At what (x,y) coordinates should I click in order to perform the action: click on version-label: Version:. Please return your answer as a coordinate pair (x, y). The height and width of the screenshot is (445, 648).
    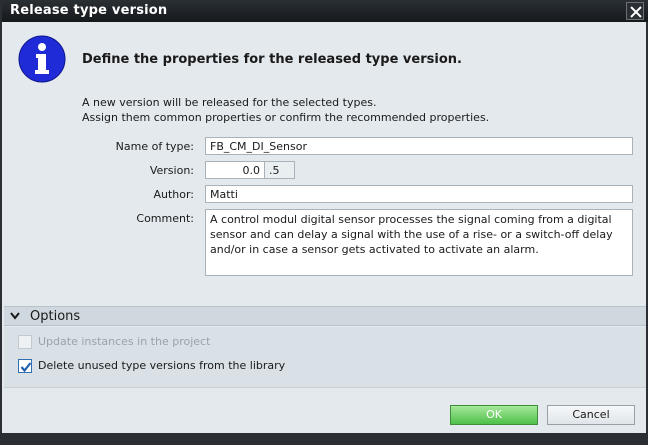
    Looking at the image, I should click on (171, 170).